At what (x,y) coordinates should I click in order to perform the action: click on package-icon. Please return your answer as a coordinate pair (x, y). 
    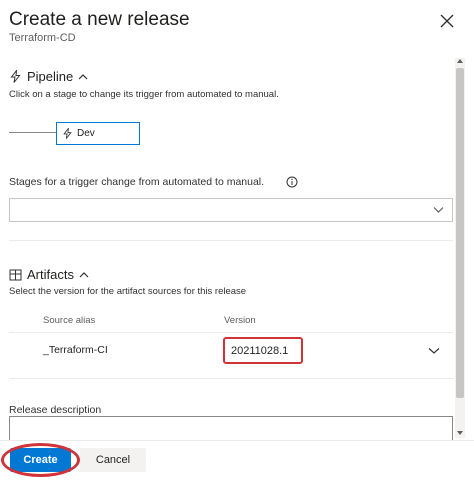
    Looking at the image, I should click on (15, 275).